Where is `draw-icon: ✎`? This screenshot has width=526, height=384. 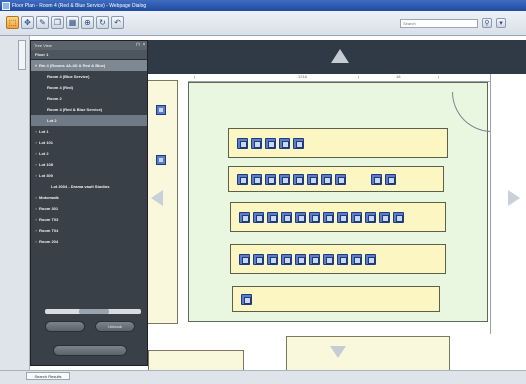 draw-icon: ✎ is located at coordinates (42, 22).